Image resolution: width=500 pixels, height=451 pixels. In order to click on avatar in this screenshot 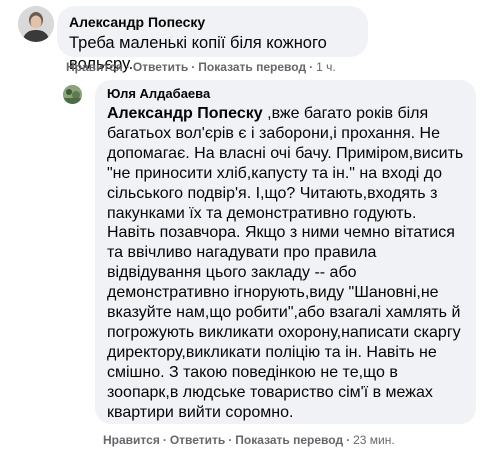, I will do `click(36, 24)`.